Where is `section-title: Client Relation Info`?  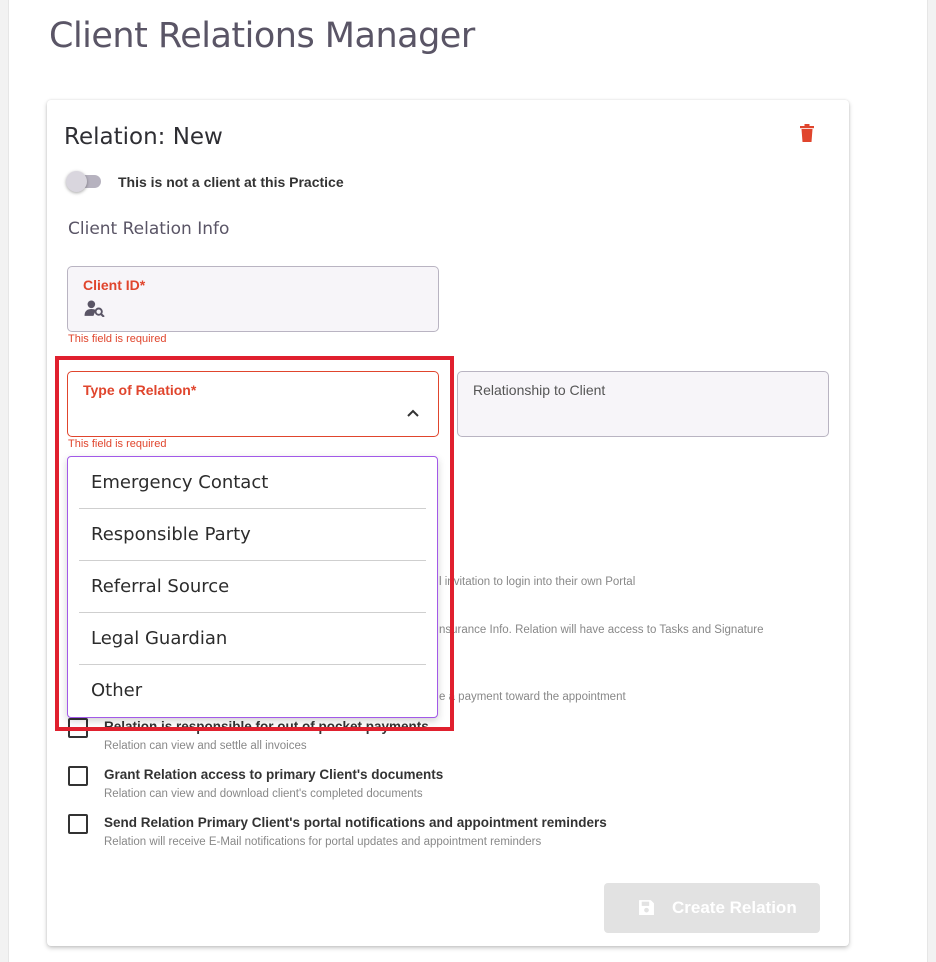
section-title: Client Relation Info is located at coordinates (149, 229).